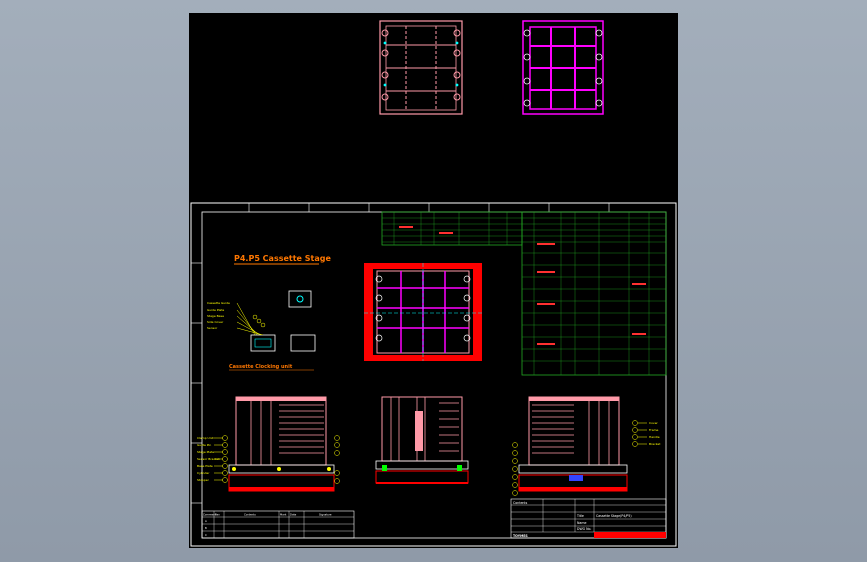 The width and height of the screenshot is (867, 562). I want to click on sub-title: Cassette Clocking unit, so click(261, 367).